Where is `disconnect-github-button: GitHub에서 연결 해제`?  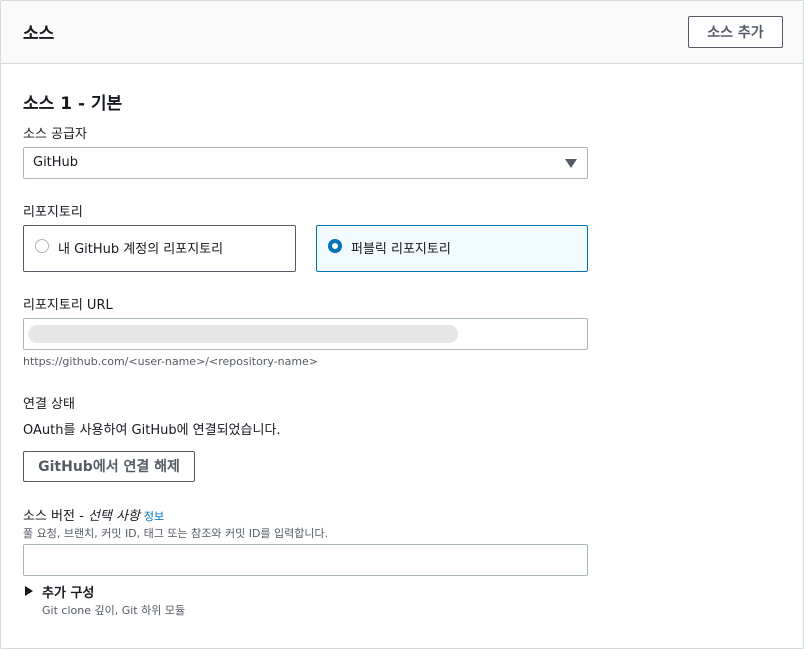
disconnect-github-button: GitHub에서 연결 해제 is located at coordinates (109, 466).